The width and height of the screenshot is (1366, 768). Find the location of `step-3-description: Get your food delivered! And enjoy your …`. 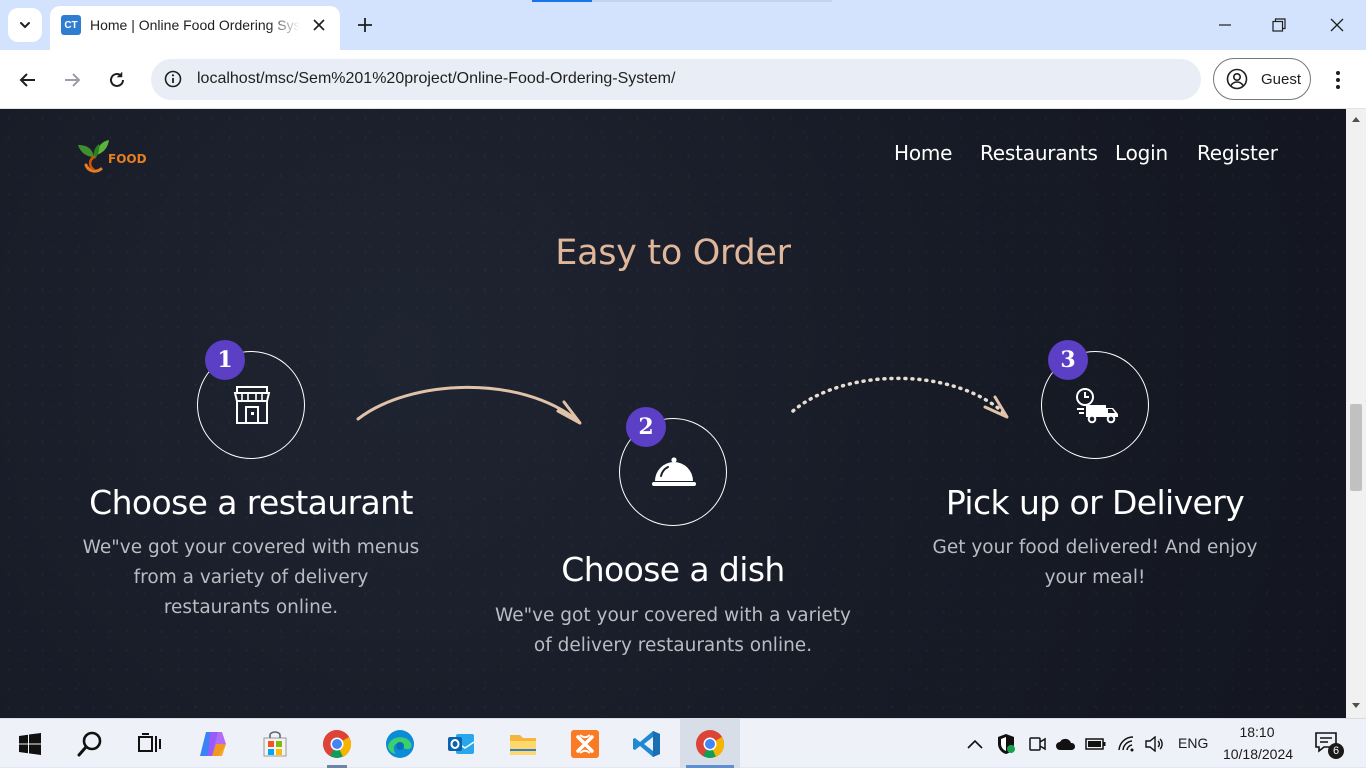

step-3-description: Get your food delivered! And enjoy your … is located at coordinates (1095, 562).